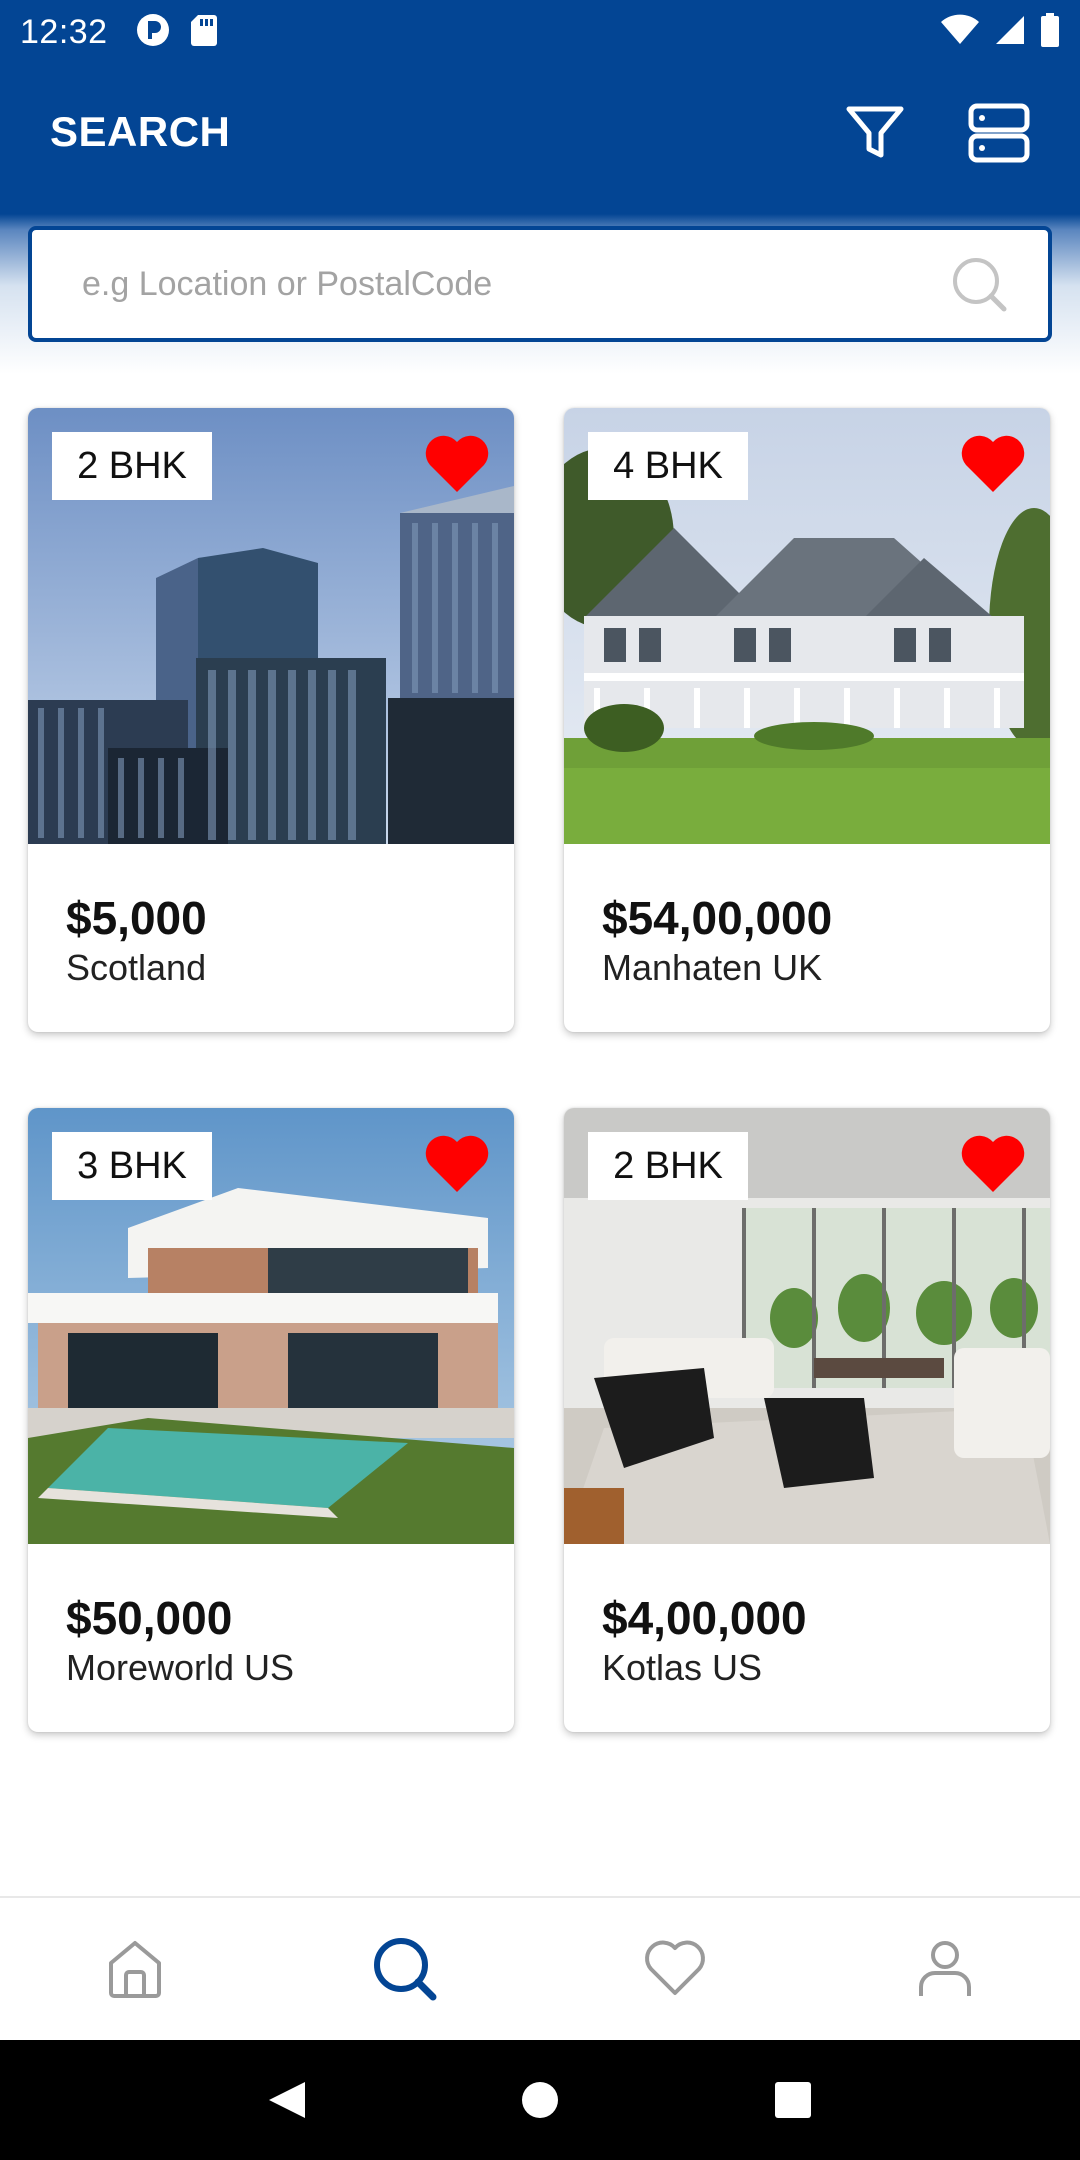 The height and width of the screenshot is (2160, 1080). What do you see at coordinates (807, 1420) in the screenshot?
I see `listing-card: 2 BHK $4,00,000 Kotlas US` at bounding box center [807, 1420].